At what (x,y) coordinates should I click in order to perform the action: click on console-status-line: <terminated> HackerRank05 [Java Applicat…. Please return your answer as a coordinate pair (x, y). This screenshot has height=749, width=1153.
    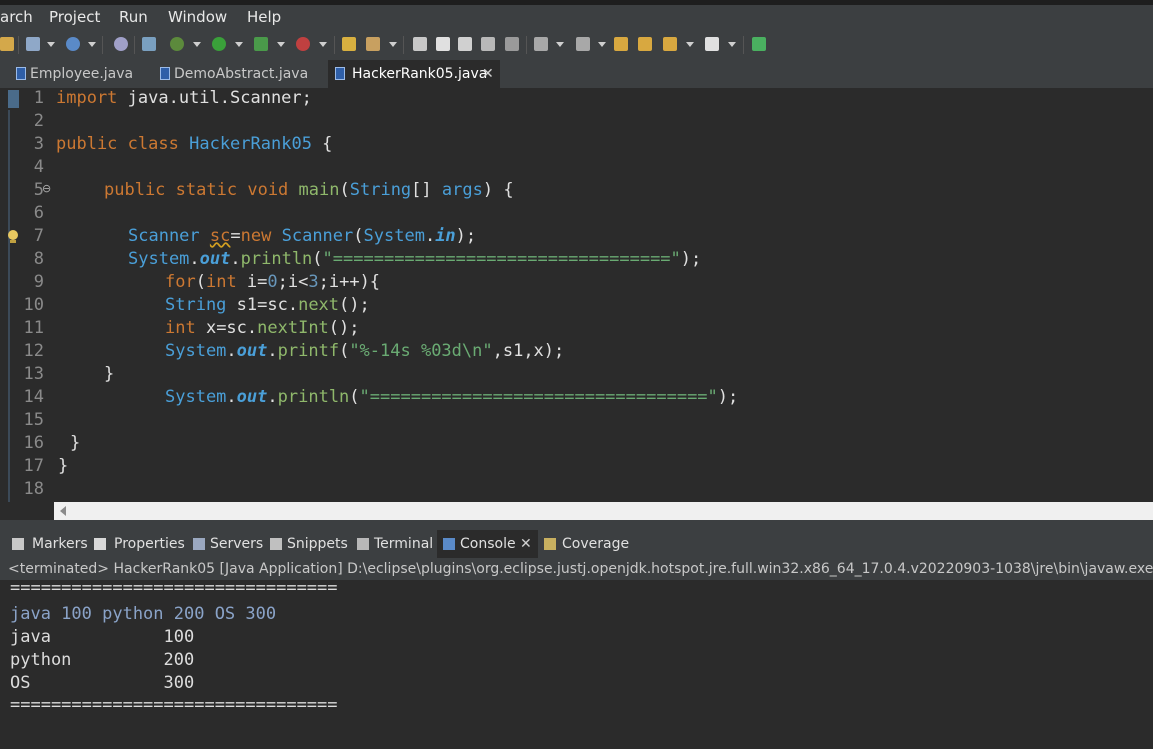
    Looking at the image, I should click on (576, 569).